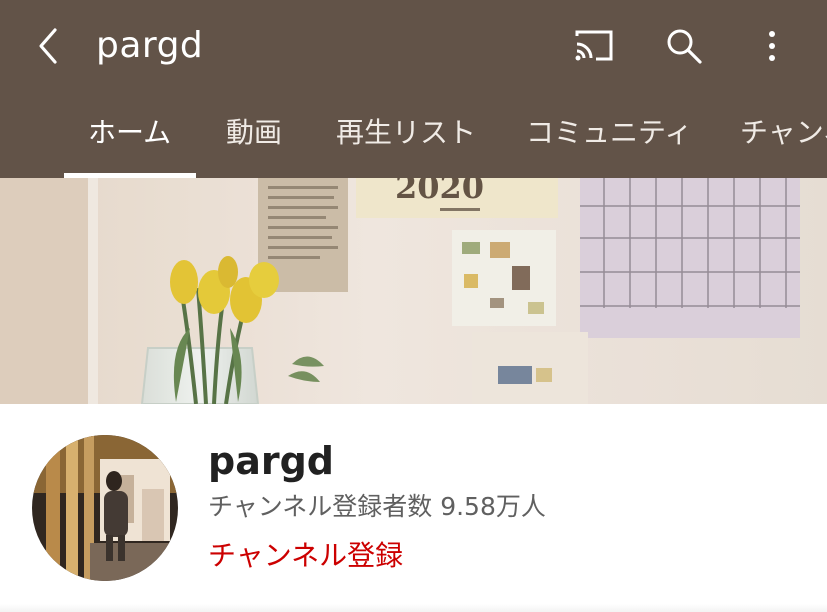 This screenshot has height=612, width=827. I want to click on chevron-left-icon, so click(48, 46).